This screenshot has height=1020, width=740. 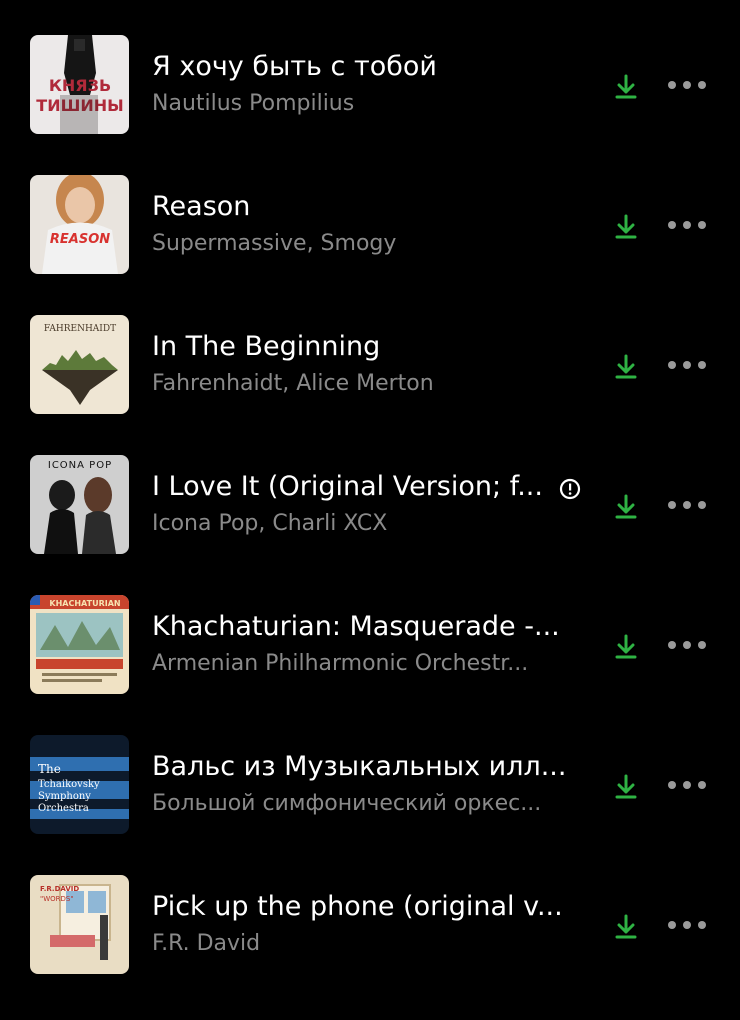 What do you see at coordinates (57, 899) in the screenshot?
I see `svg-text: "WORDS"` at bounding box center [57, 899].